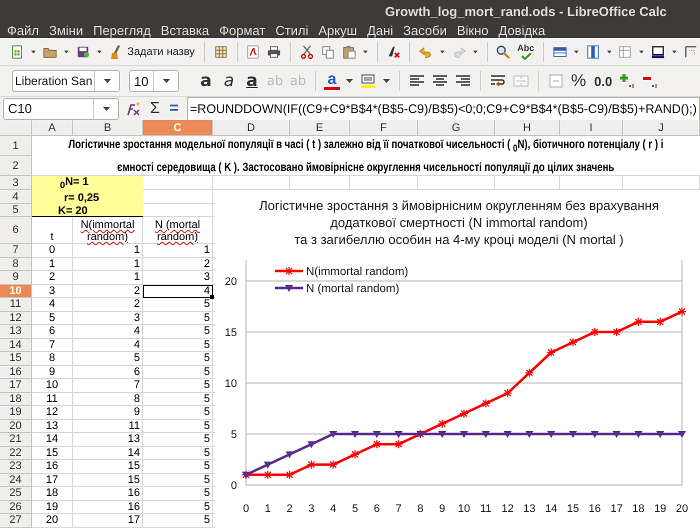 Image resolution: width=700 pixels, height=528 pixels. I want to click on table-cell: 10, so click(52, 385).